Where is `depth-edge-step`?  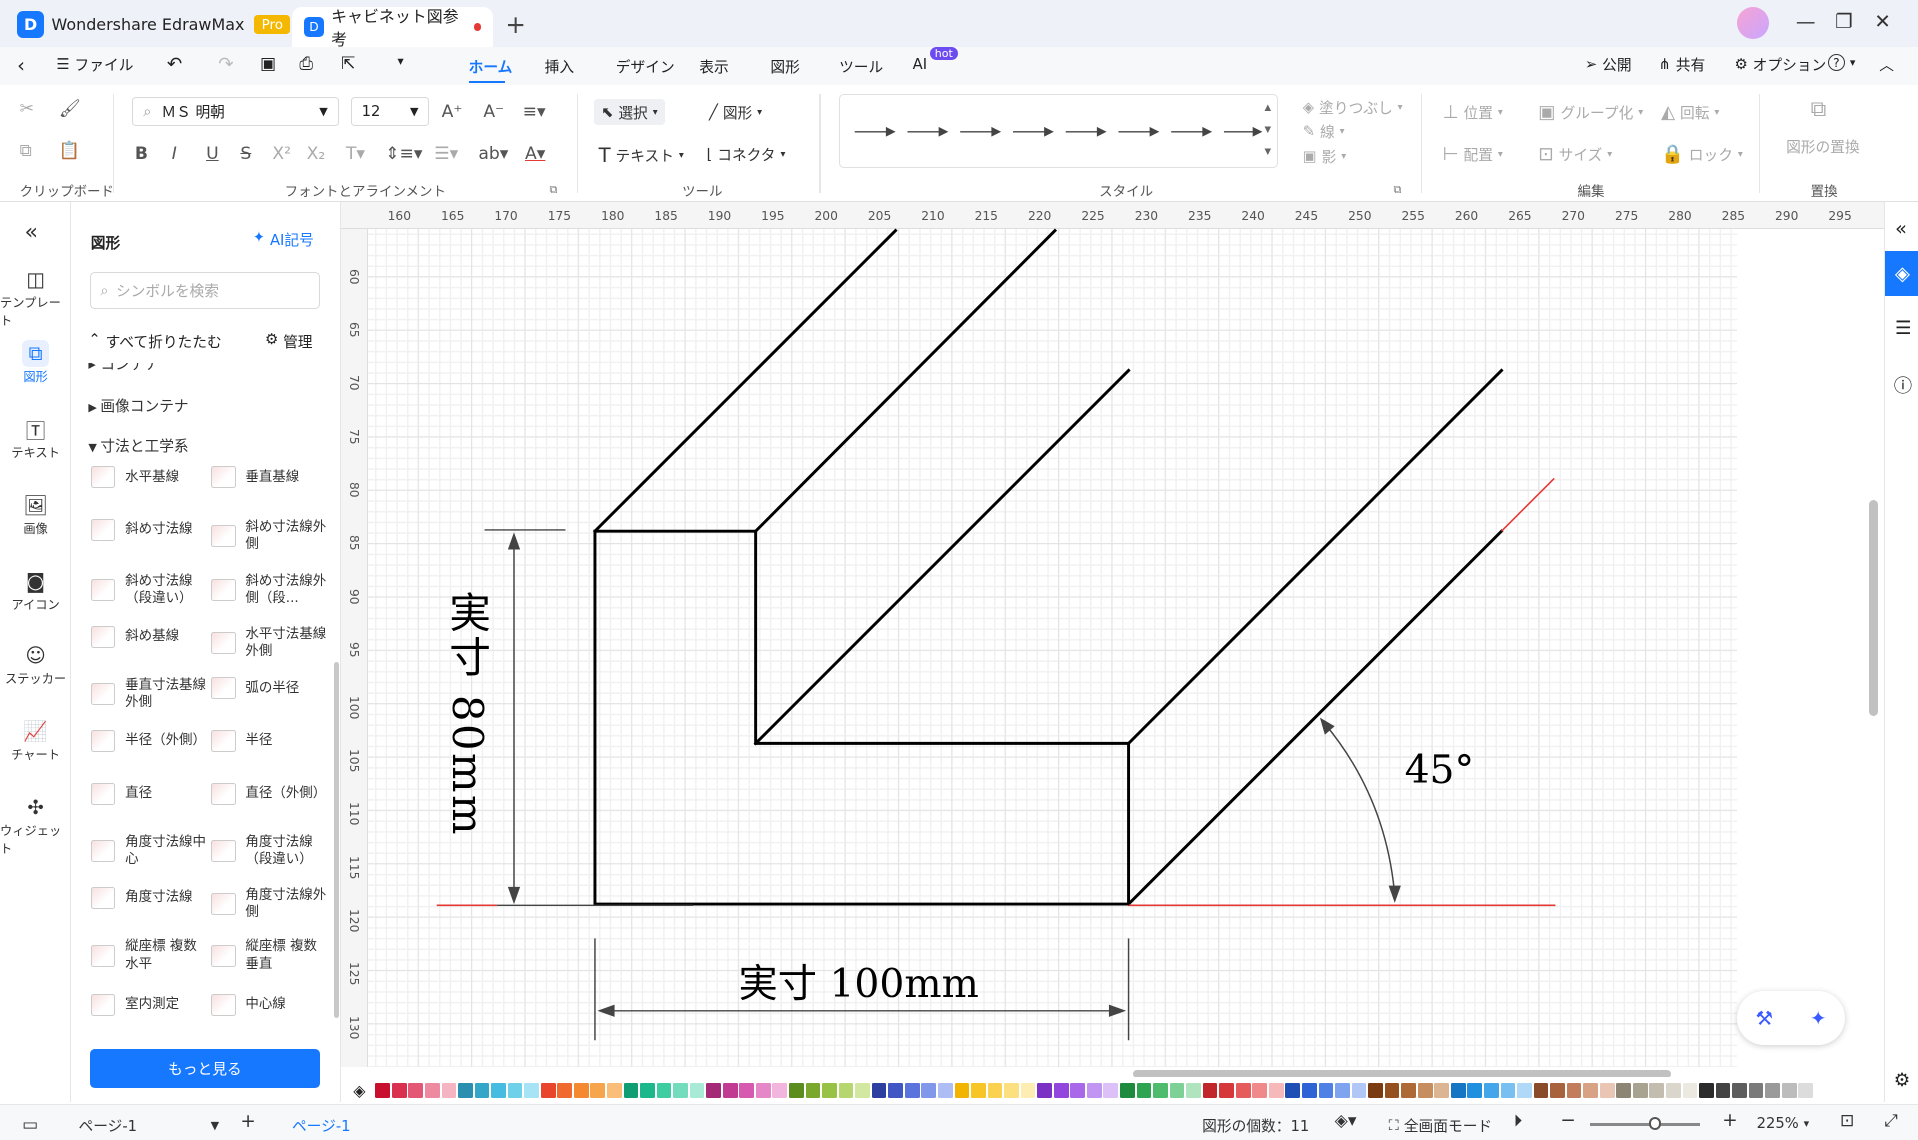
depth-edge-step is located at coordinates (1315, 557).